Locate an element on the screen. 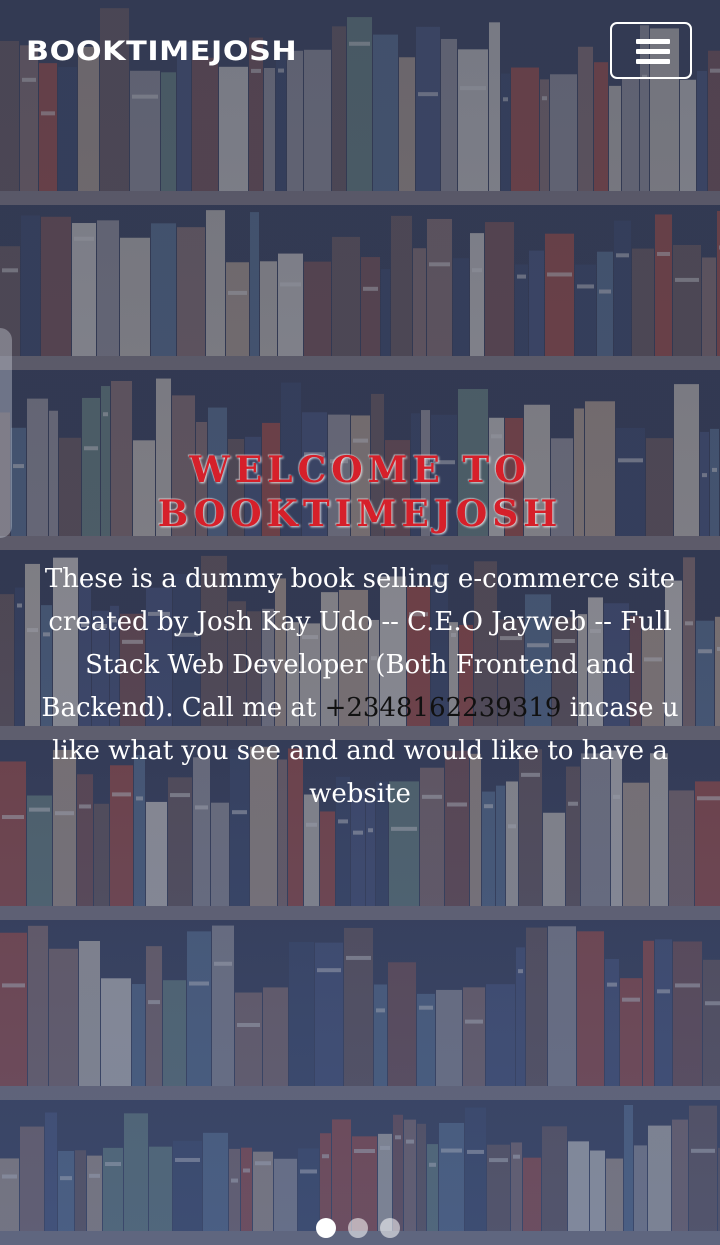 The image size is (720, 1245). hero-title-line2: BOOKTIMEJOSH is located at coordinates (360, 514).